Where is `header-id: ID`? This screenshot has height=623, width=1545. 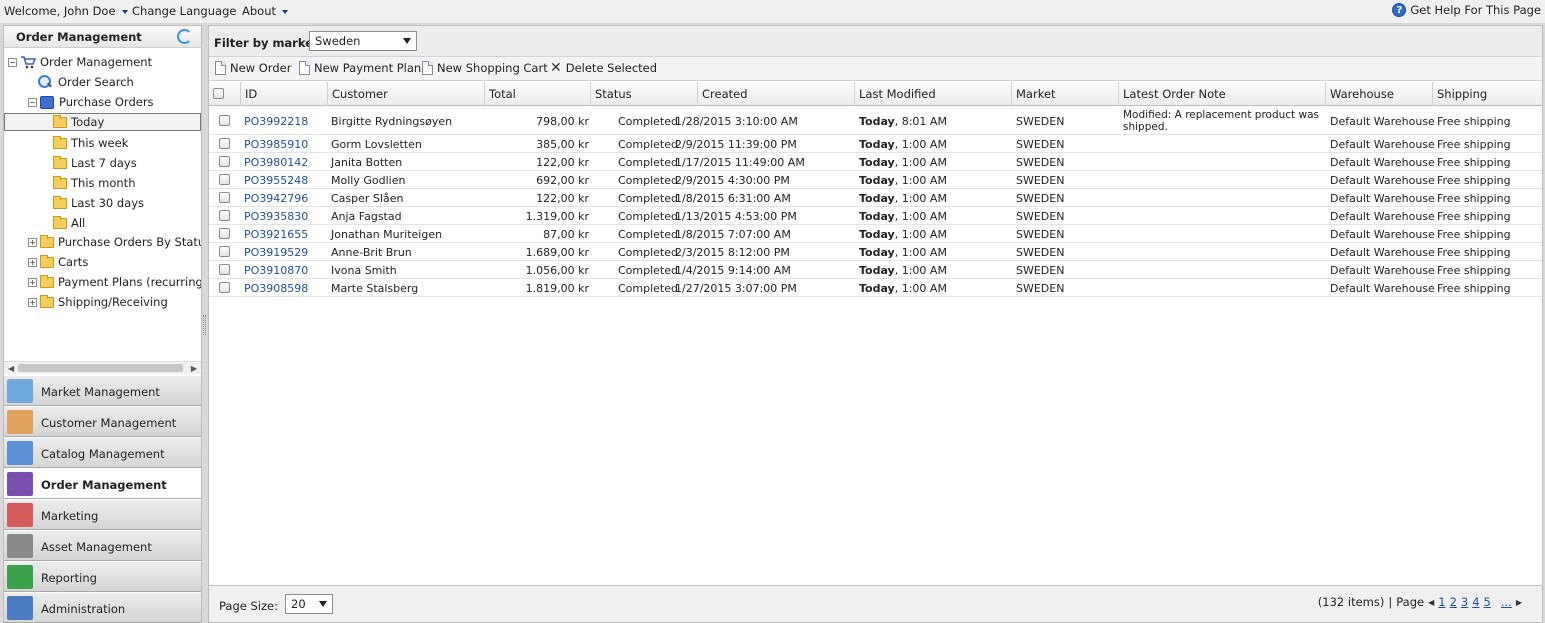
header-id: ID is located at coordinates (284, 94).